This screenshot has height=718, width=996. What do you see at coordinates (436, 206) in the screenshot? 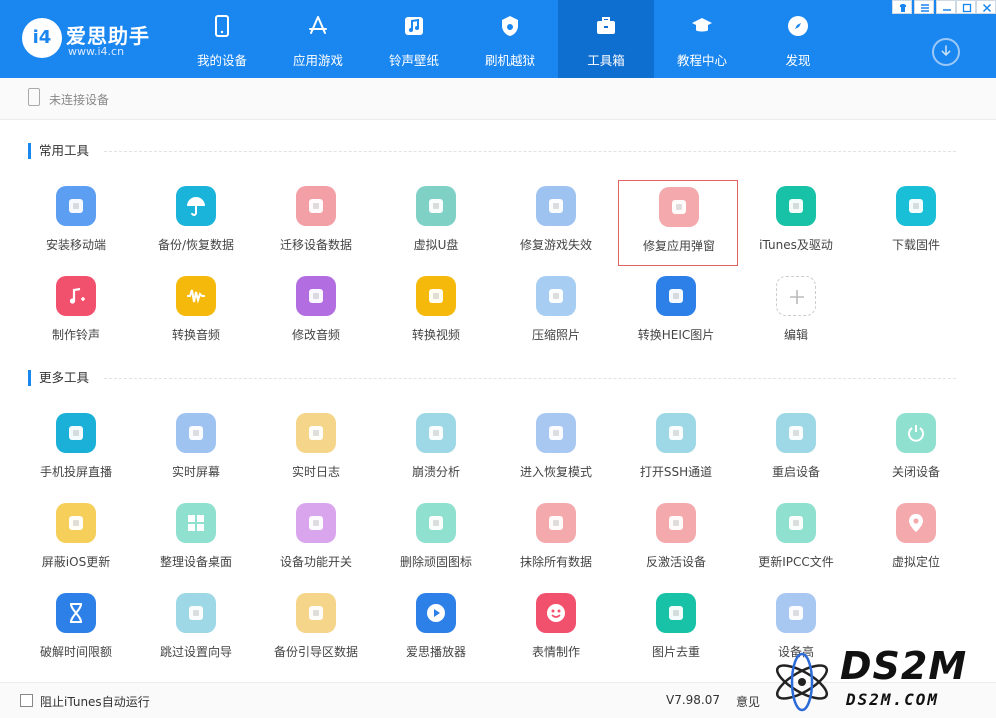
I see `usb-icon` at bounding box center [436, 206].